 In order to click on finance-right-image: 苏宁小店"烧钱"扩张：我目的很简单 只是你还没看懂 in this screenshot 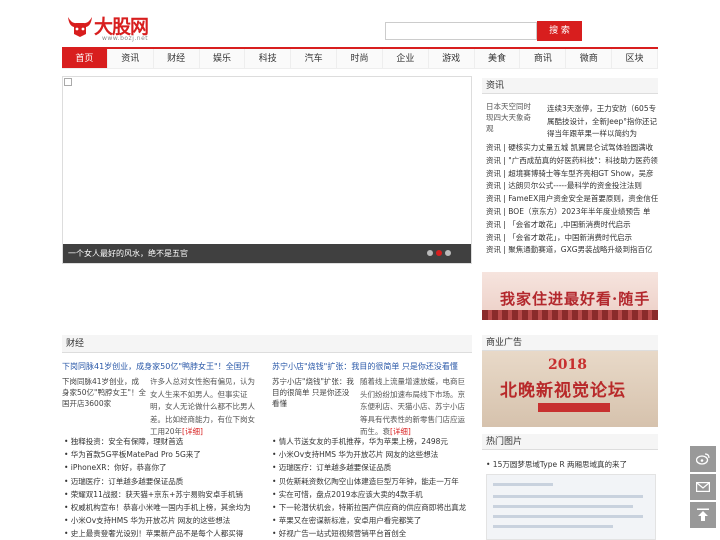, I will do `click(314, 396)`.